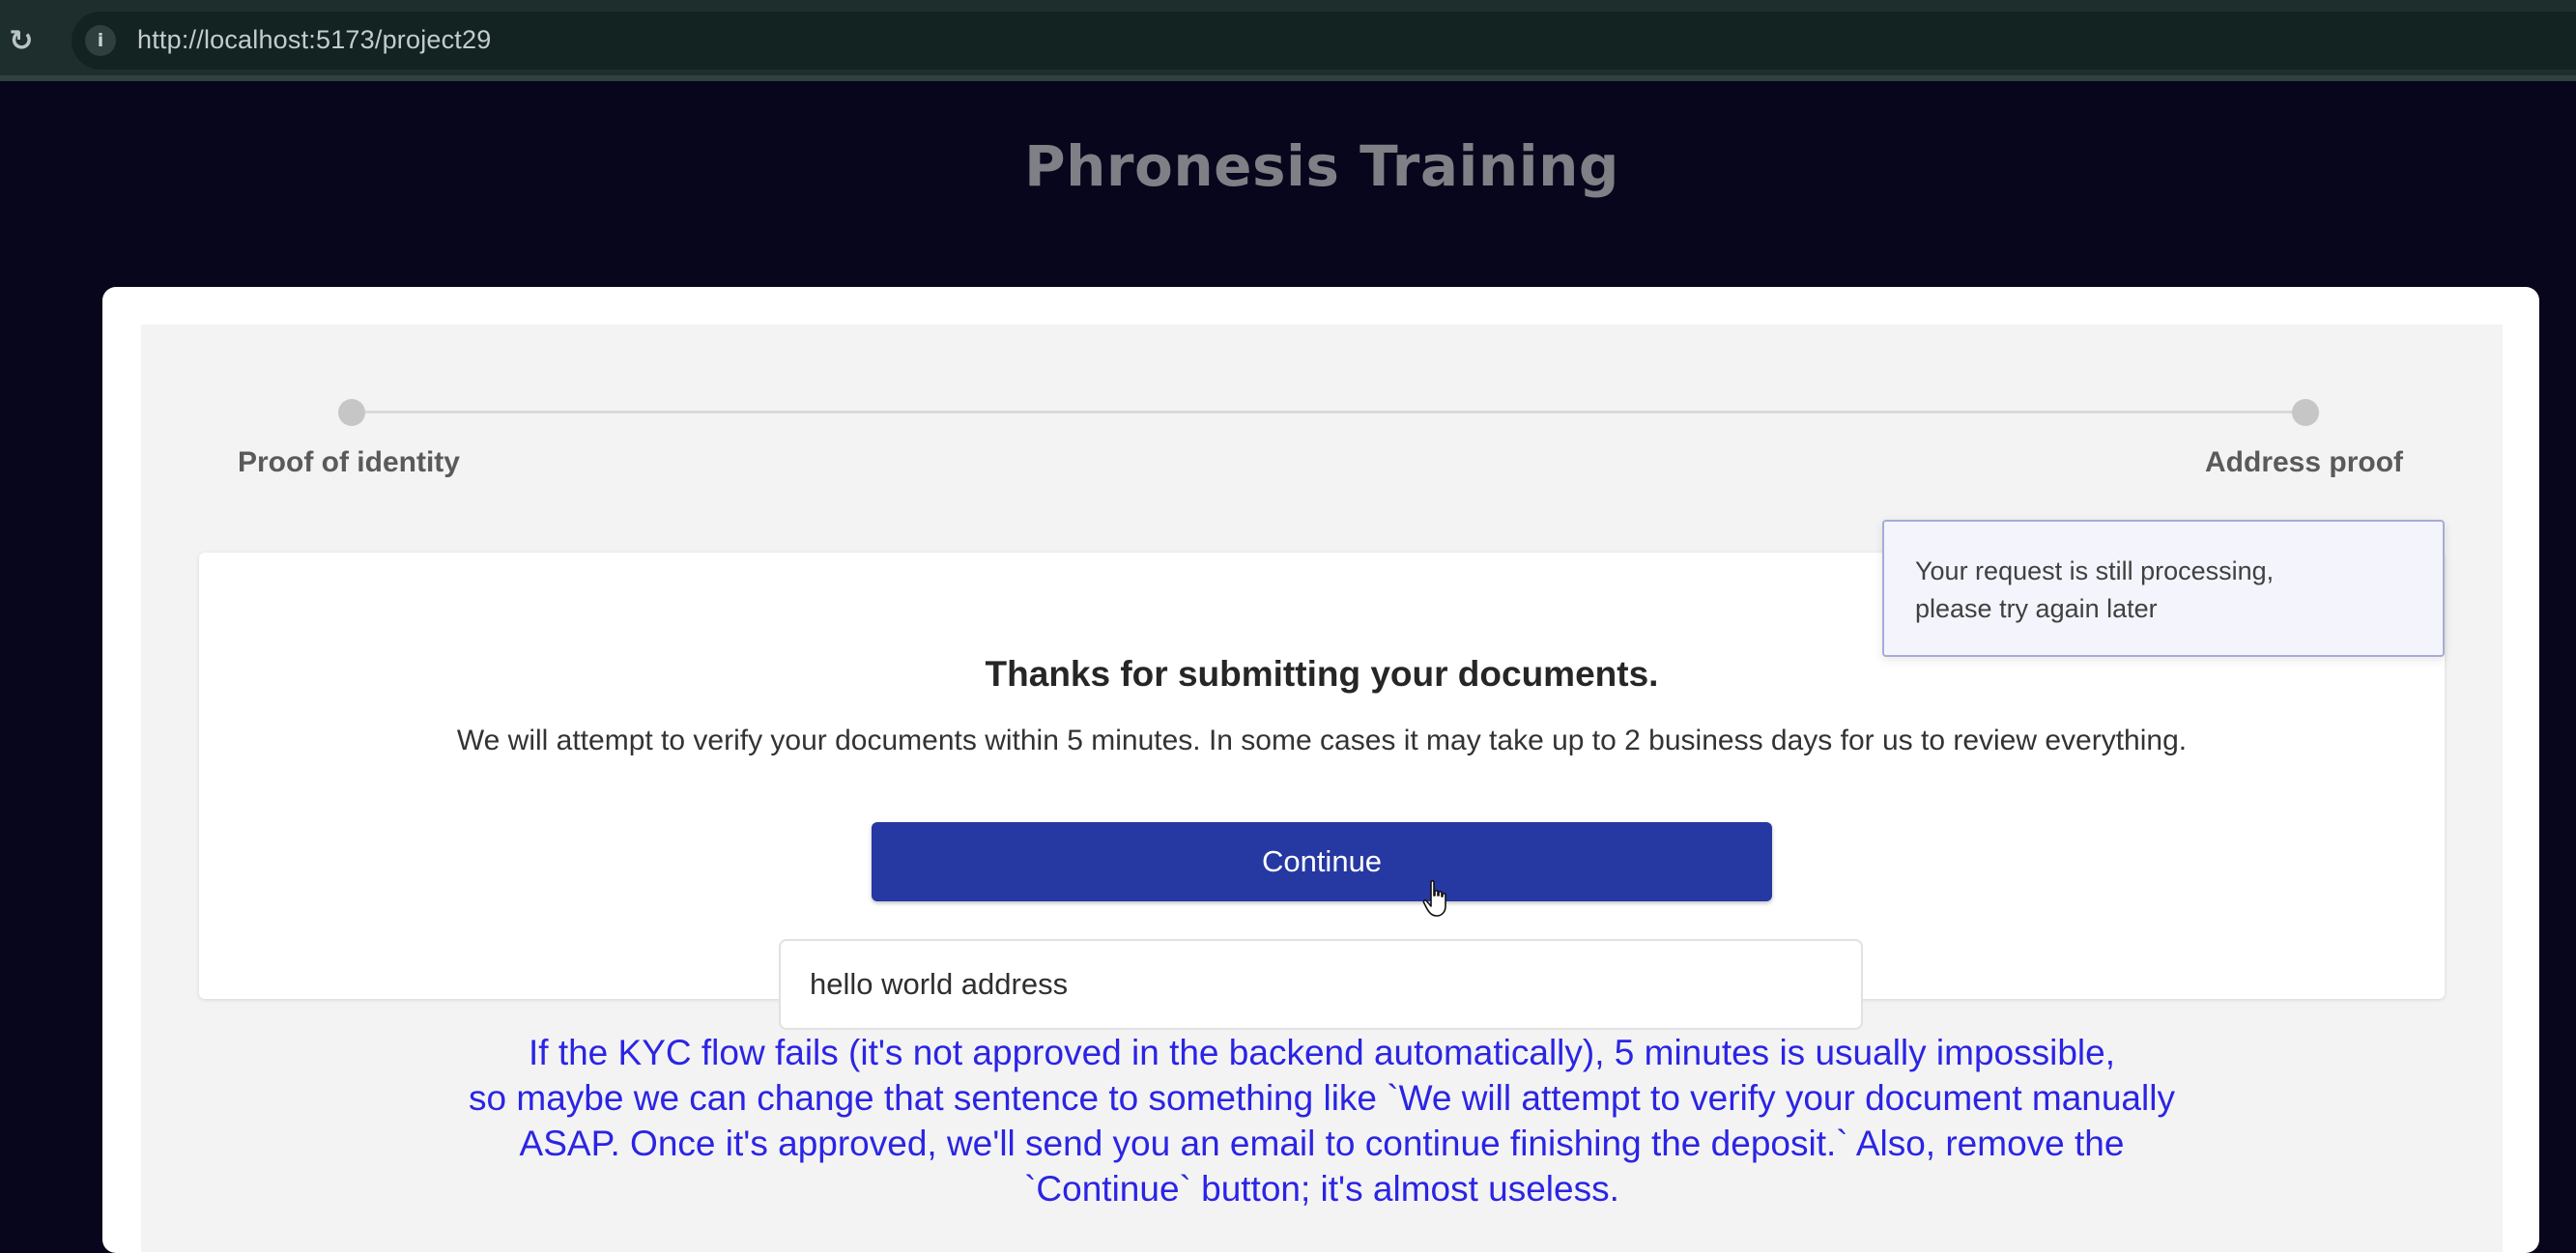 Image resolution: width=2576 pixels, height=1253 pixels. What do you see at coordinates (2306, 413) in the screenshot?
I see `step-indicator-address-proof` at bounding box center [2306, 413].